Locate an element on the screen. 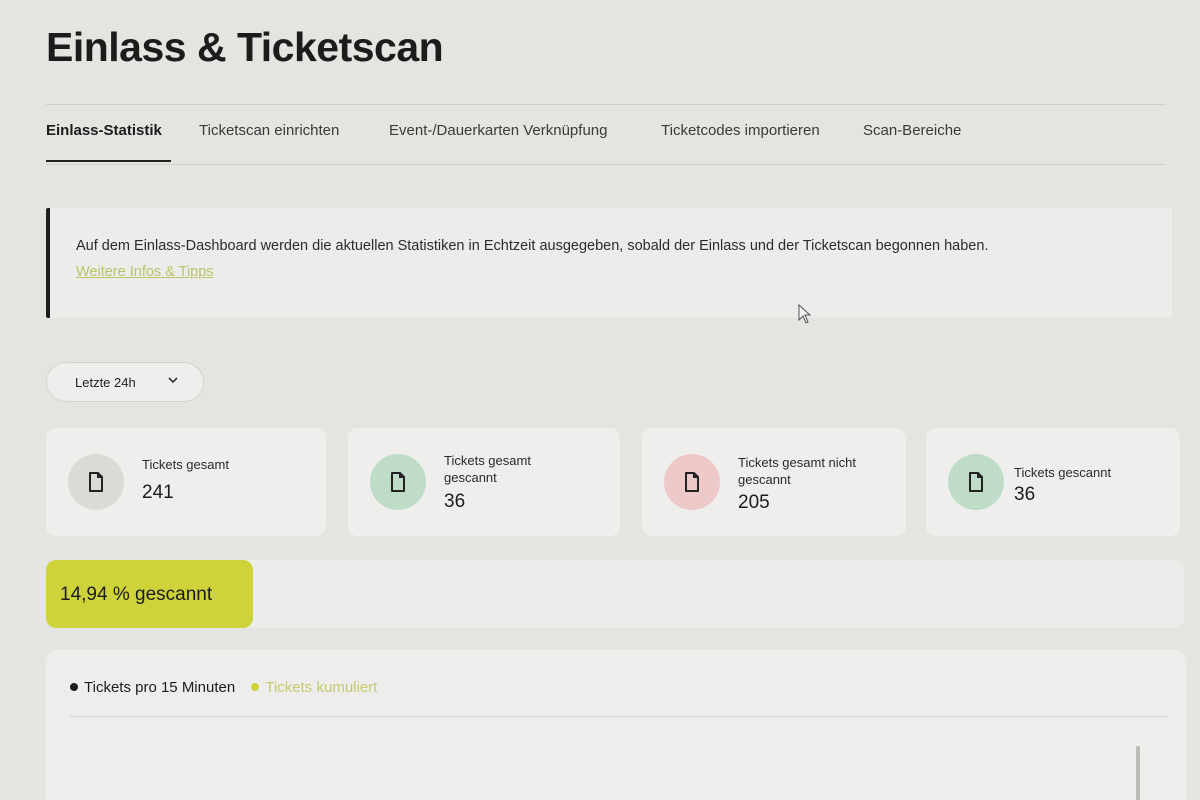 This screenshot has width=1200, height=800. legend-label: Tickets pro 15 Minuten is located at coordinates (160, 687).